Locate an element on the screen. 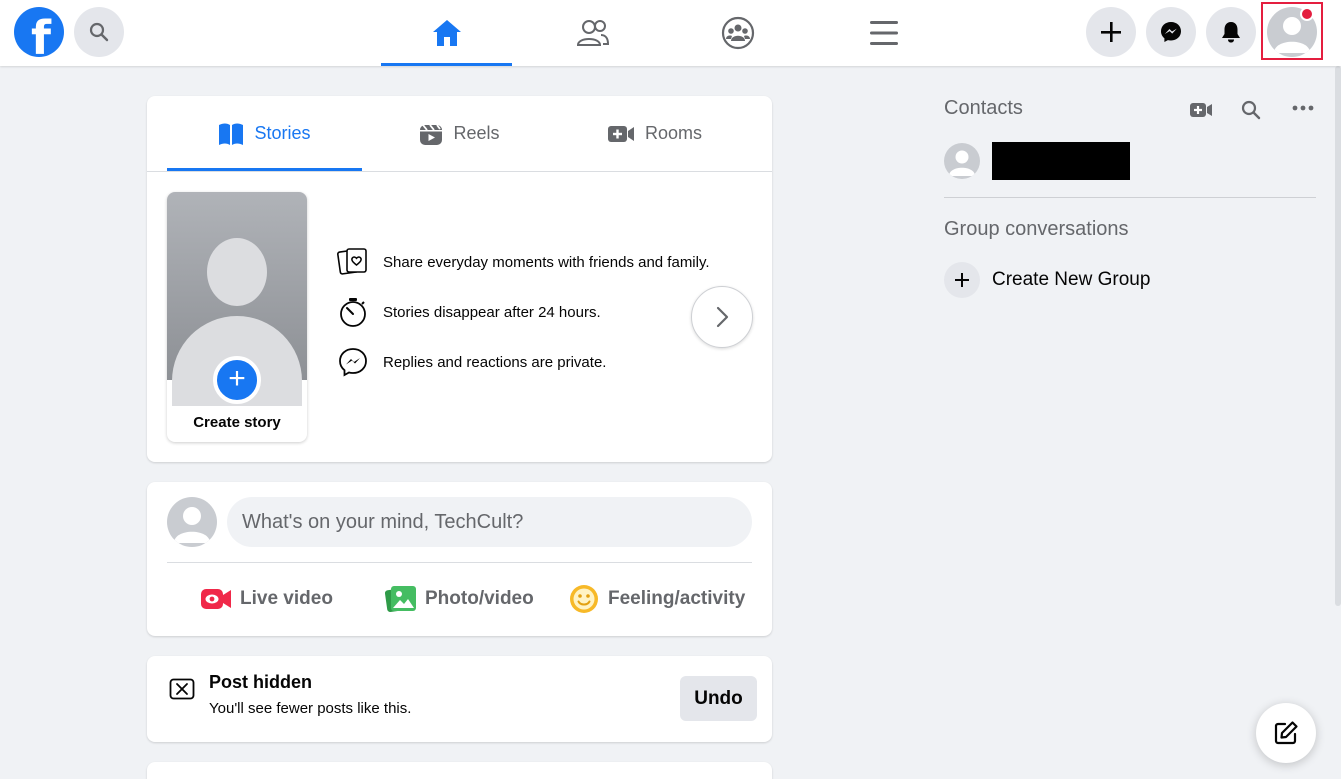 The height and width of the screenshot is (779, 1341). home-icon is located at coordinates (446, 33).